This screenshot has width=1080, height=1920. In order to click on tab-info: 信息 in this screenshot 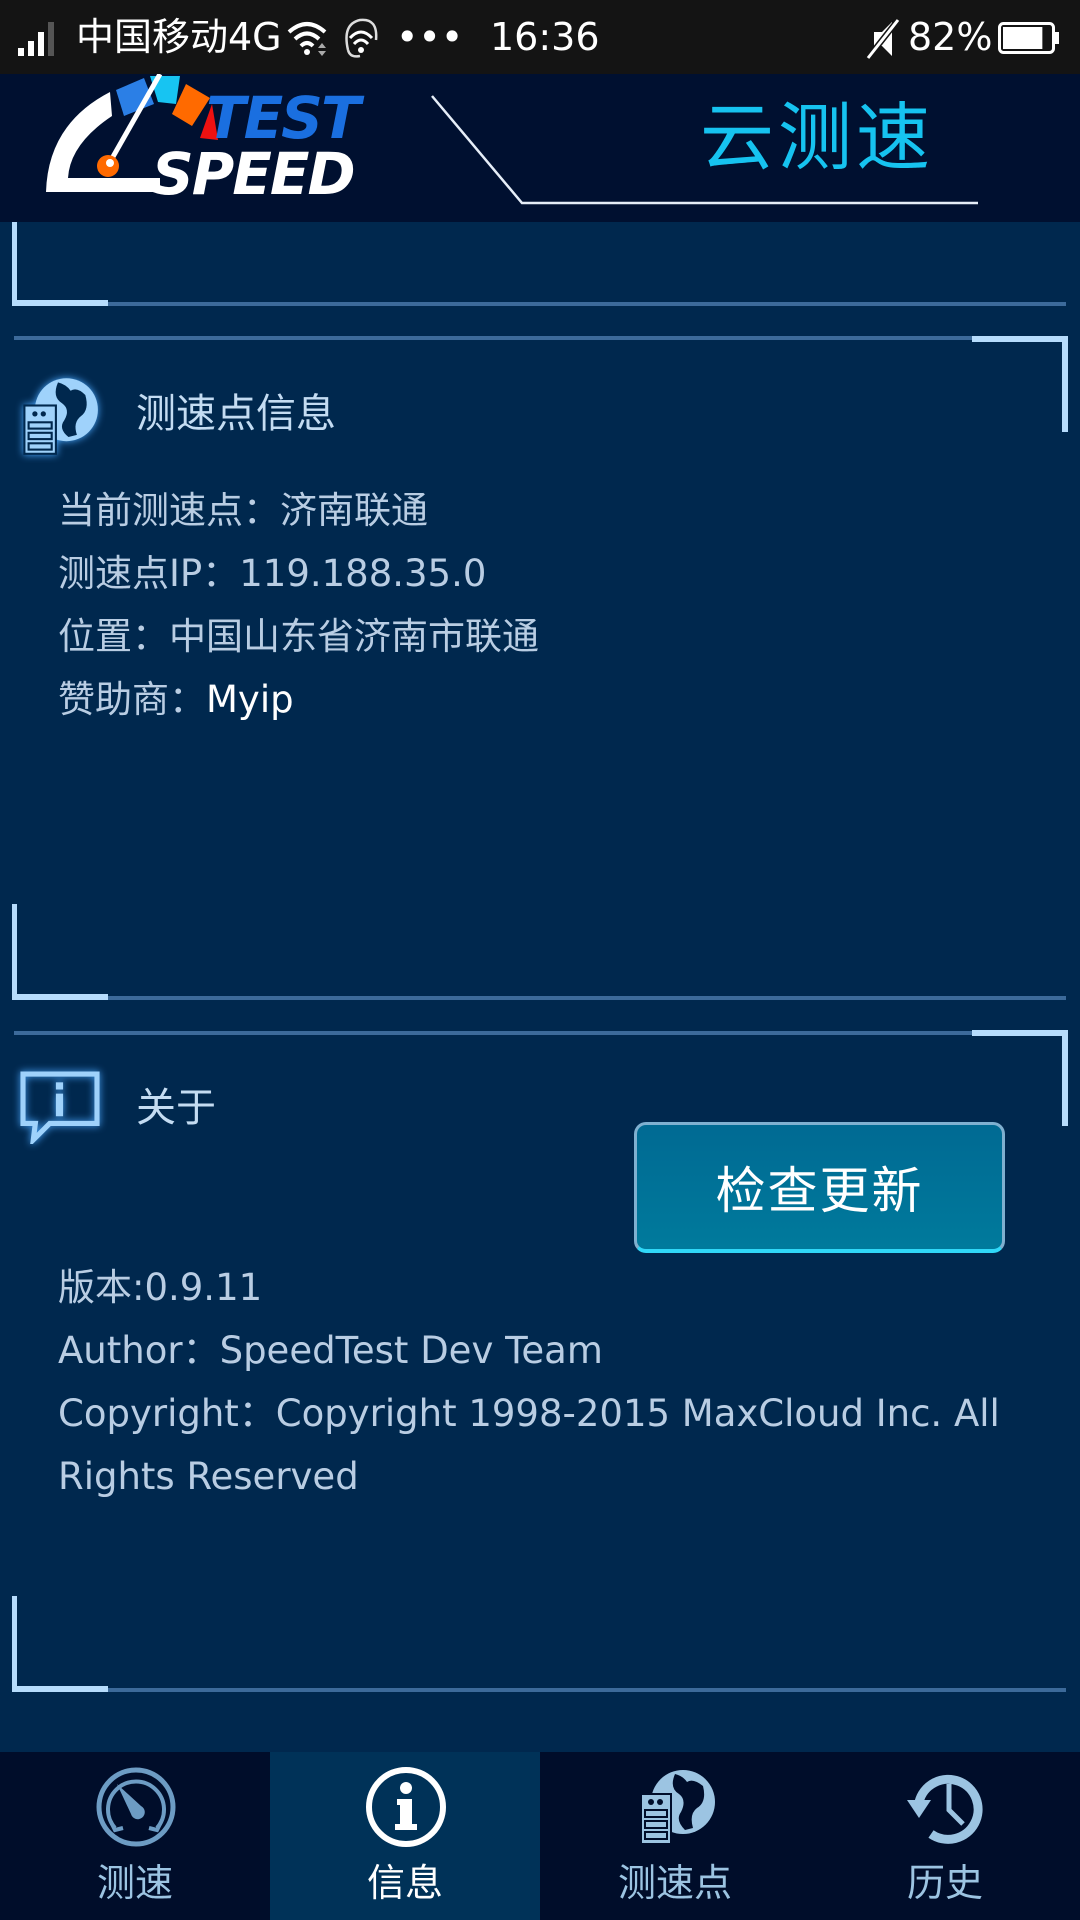, I will do `click(405, 1836)`.